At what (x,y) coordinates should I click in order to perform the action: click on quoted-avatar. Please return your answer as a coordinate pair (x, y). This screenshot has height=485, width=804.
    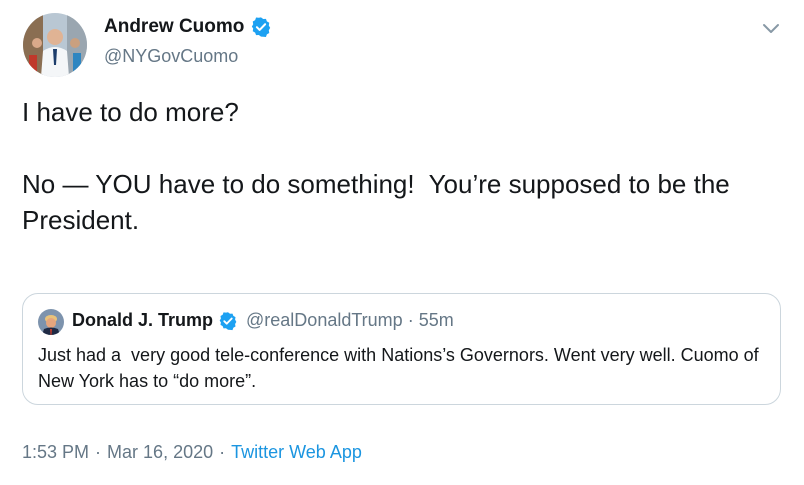
    Looking at the image, I should click on (51, 322).